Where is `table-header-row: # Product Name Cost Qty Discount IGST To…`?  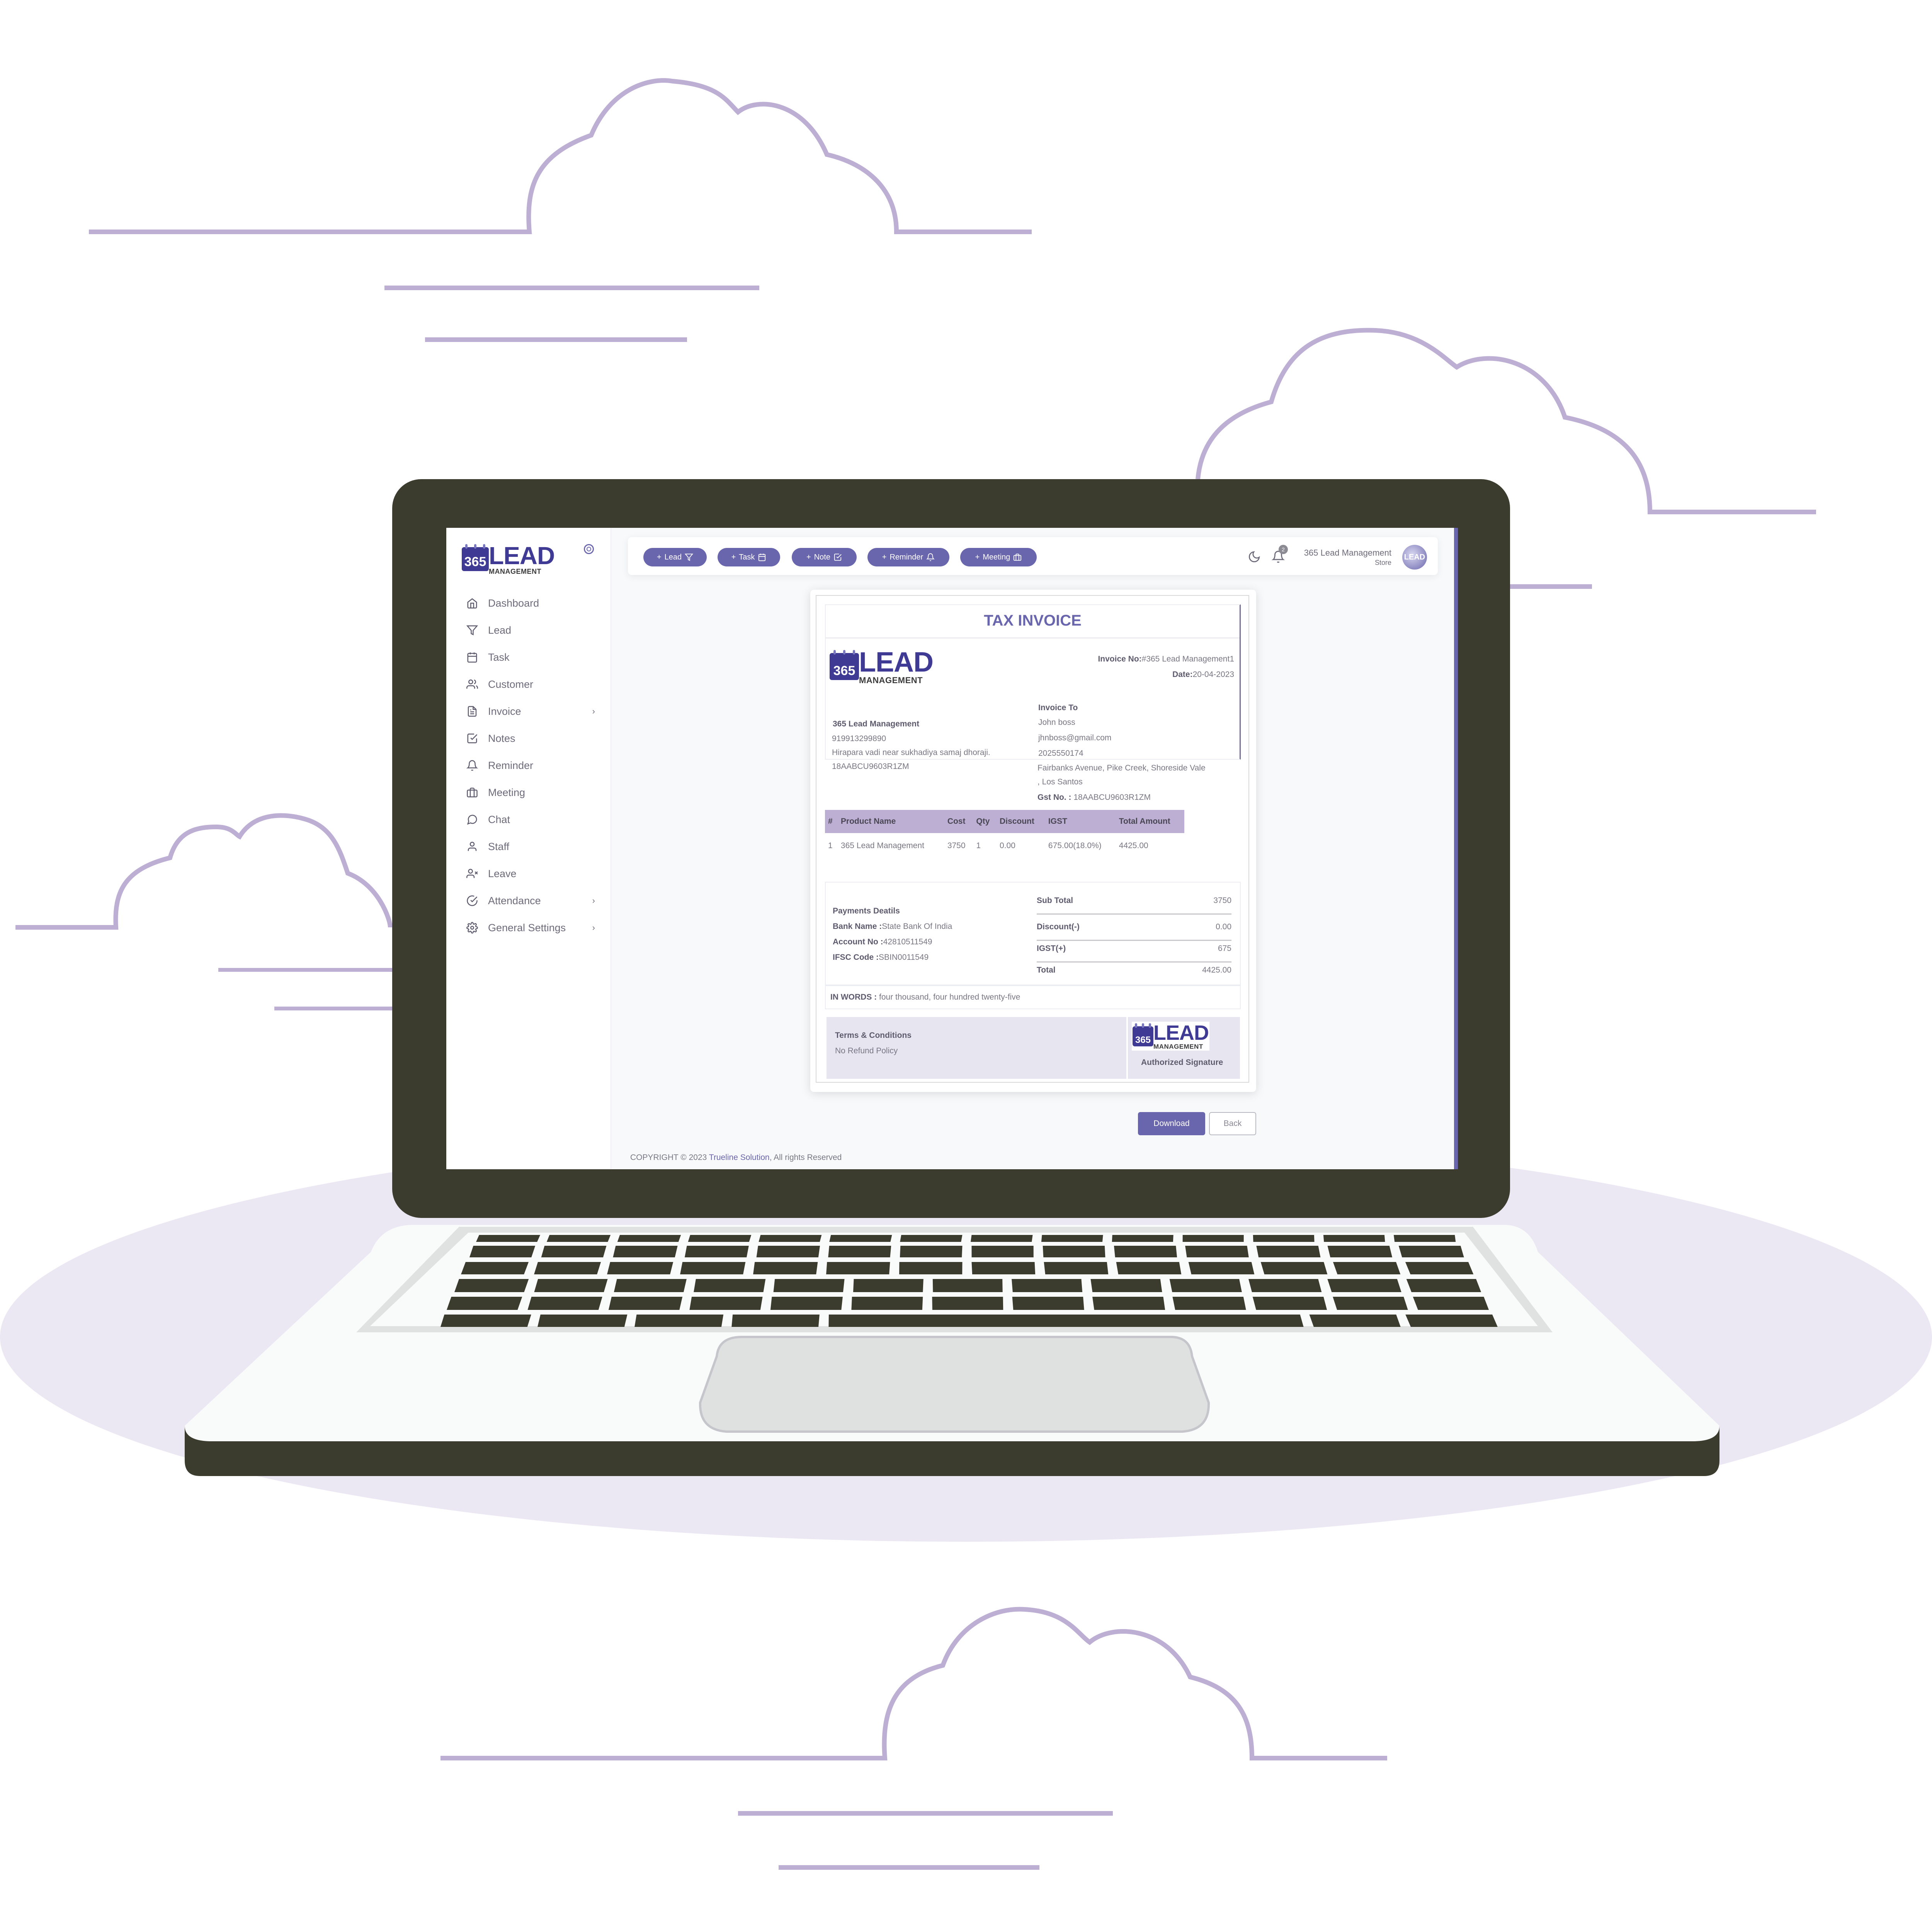
table-header-row: # Product Name Cost Qty Discount IGST To… is located at coordinates (1005, 821).